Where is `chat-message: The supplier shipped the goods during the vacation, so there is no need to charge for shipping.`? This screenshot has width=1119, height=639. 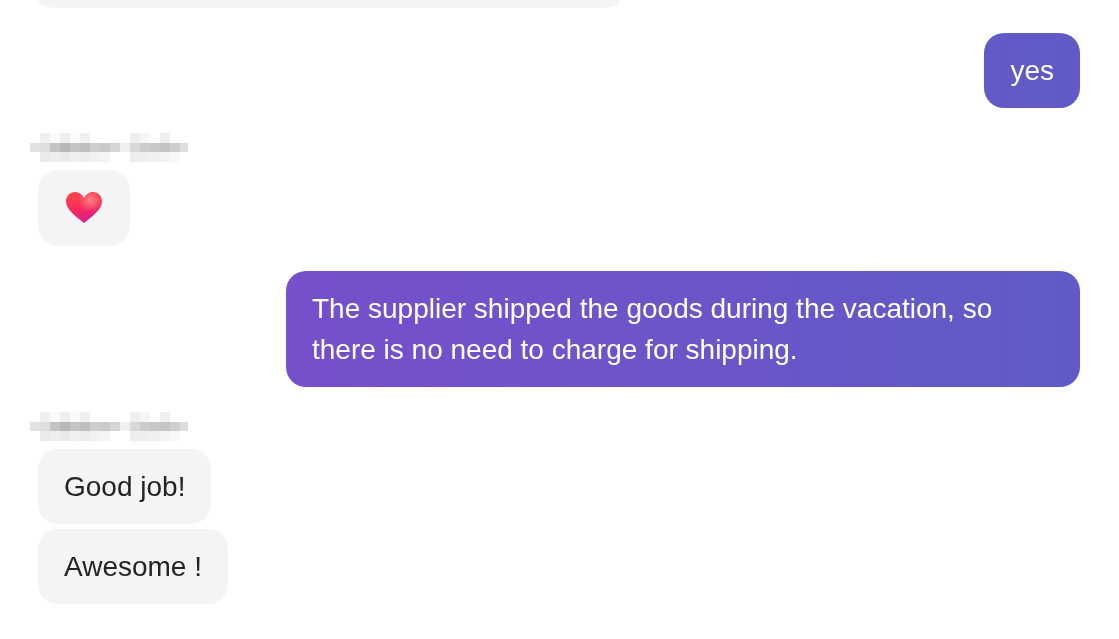
chat-message: The supplier shipped the goods during the vacation, so there is no need to charge for shipping. is located at coordinates (683, 329).